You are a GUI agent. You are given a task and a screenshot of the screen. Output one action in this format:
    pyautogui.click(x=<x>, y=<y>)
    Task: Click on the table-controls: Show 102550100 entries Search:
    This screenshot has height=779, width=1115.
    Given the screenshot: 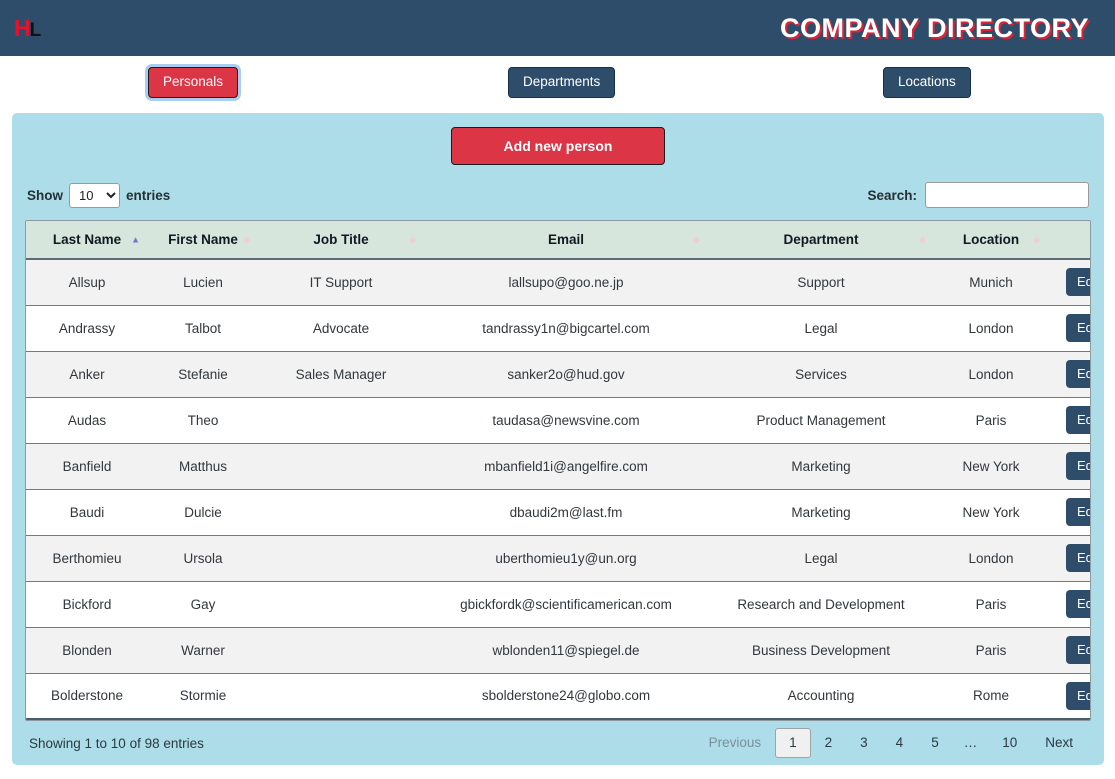 What is the action you would take?
    pyautogui.click(x=558, y=195)
    